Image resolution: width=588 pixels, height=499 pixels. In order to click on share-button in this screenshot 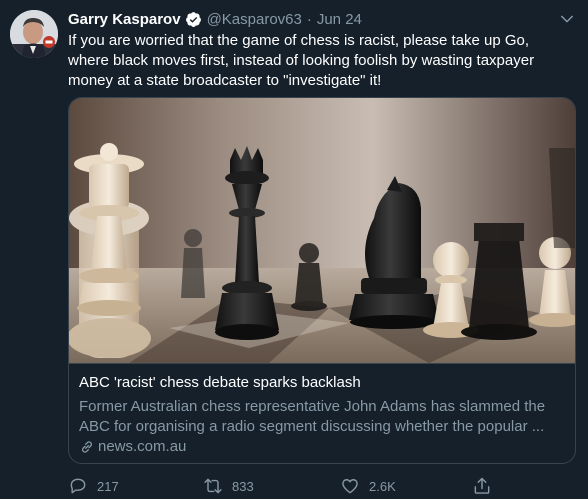, I will do `click(486, 486)`.